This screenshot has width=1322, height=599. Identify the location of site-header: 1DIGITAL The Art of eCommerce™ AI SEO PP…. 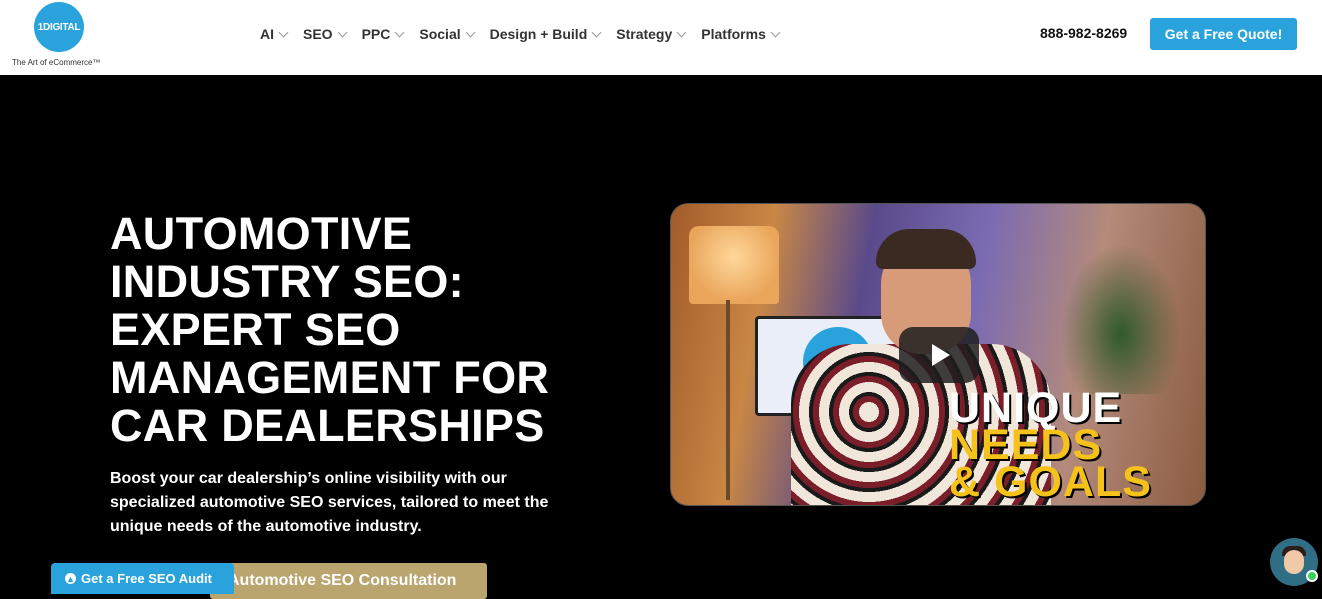
(661, 37).